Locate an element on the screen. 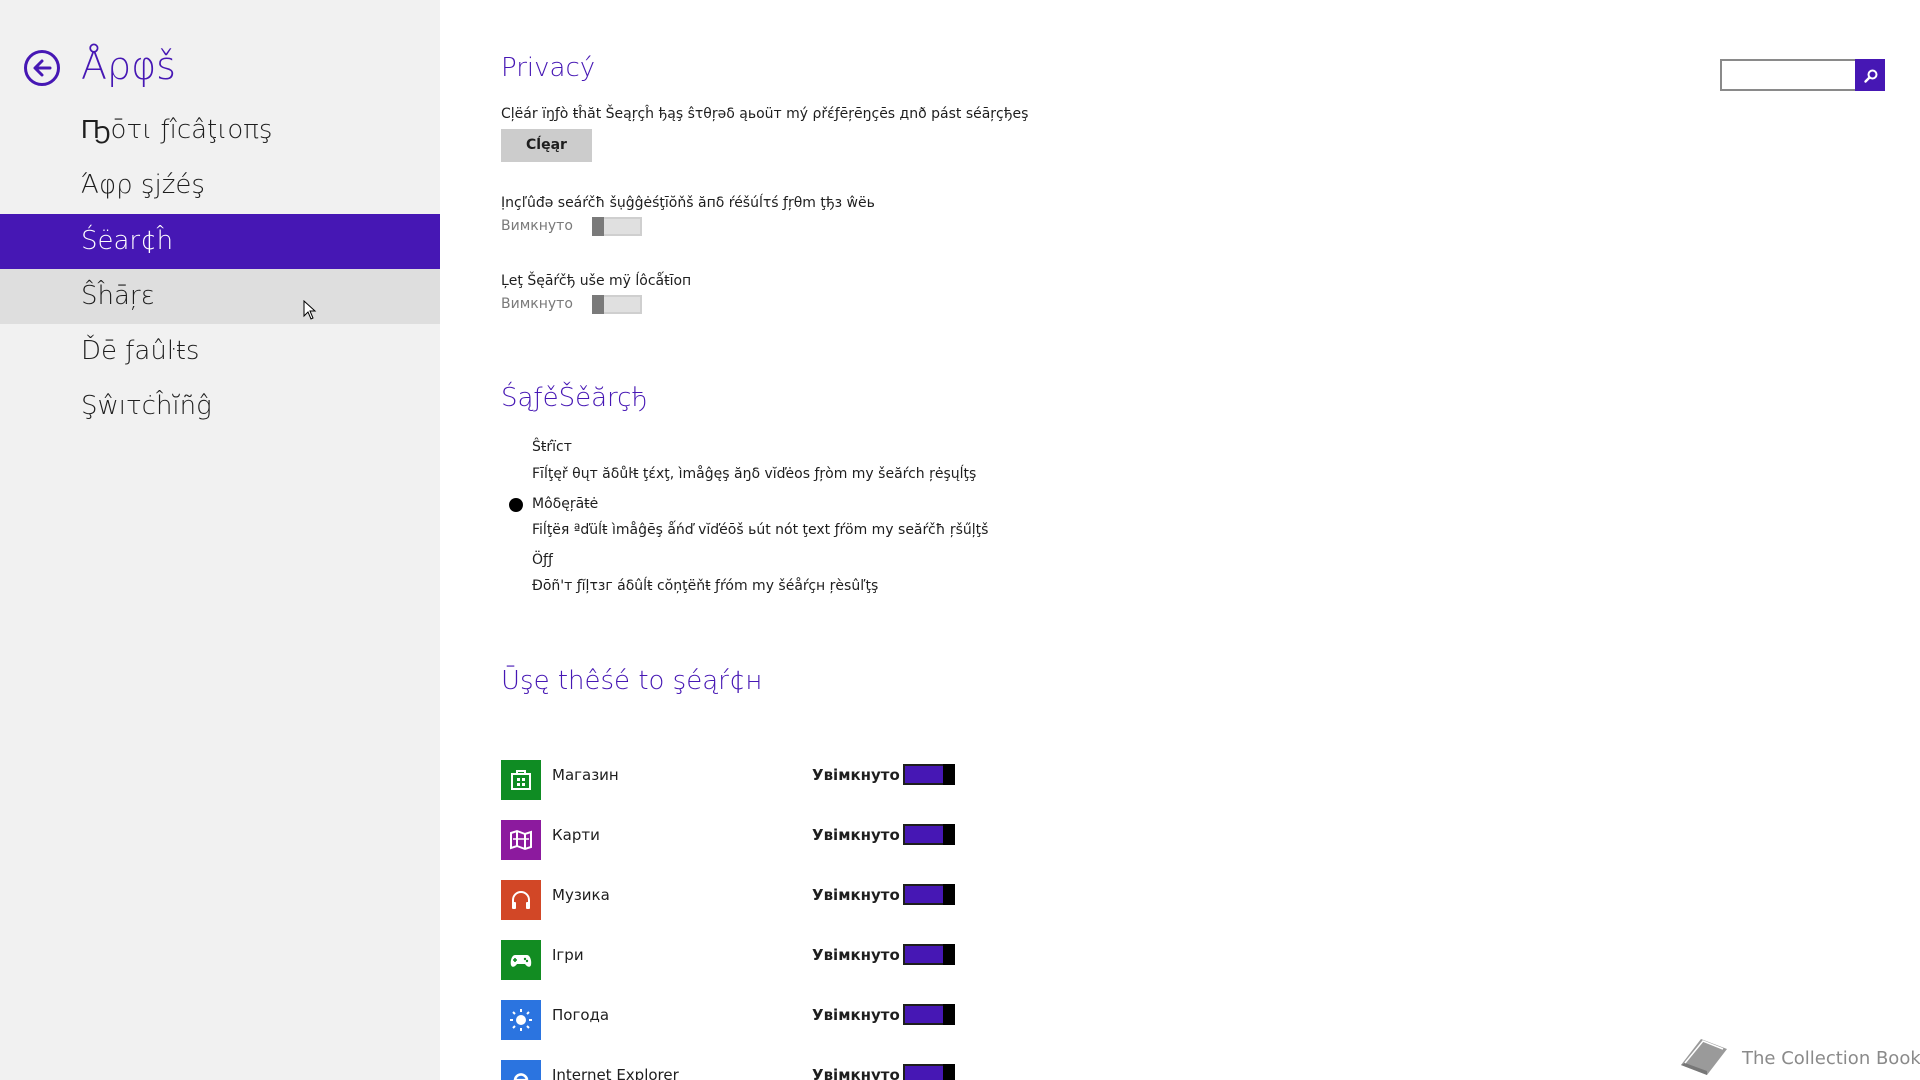 This screenshot has height=1080, width=1920. toggle-store is located at coordinates (929, 774).